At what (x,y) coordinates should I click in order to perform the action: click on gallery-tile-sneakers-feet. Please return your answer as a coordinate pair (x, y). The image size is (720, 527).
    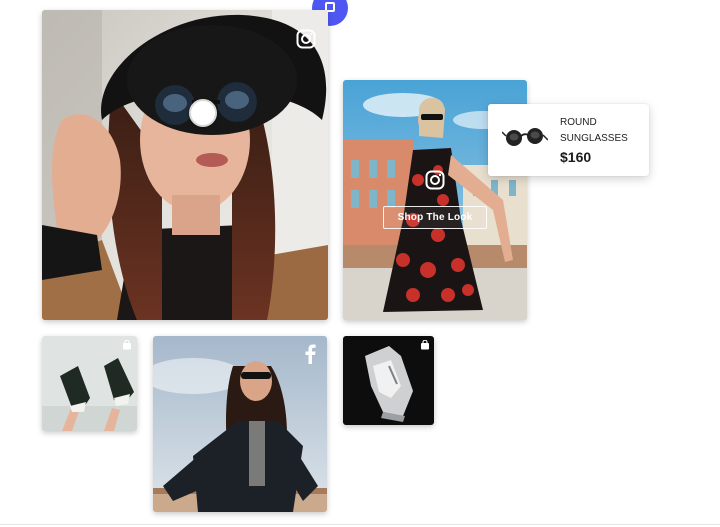
    Looking at the image, I should click on (89, 383).